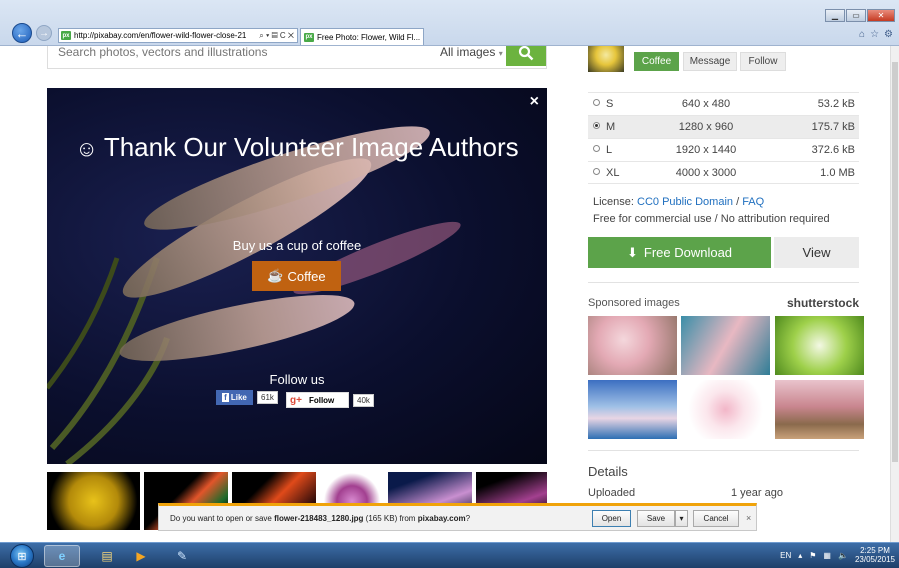  What do you see at coordinates (706, 127) in the screenshot?
I see `size-dimensions: 1280 x 960` at bounding box center [706, 127].